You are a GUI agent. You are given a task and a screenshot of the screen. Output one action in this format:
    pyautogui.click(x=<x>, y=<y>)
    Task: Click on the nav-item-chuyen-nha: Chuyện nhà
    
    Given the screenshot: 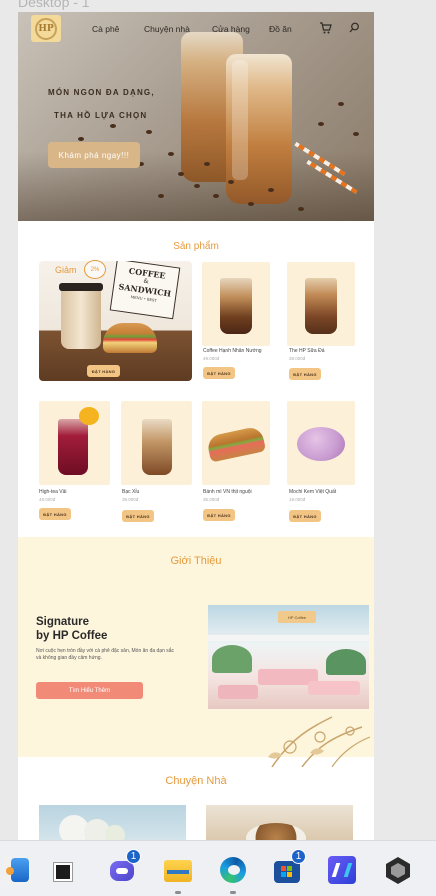 What is the action you would take?
    pyautogui.click(x=167, y=29)
    